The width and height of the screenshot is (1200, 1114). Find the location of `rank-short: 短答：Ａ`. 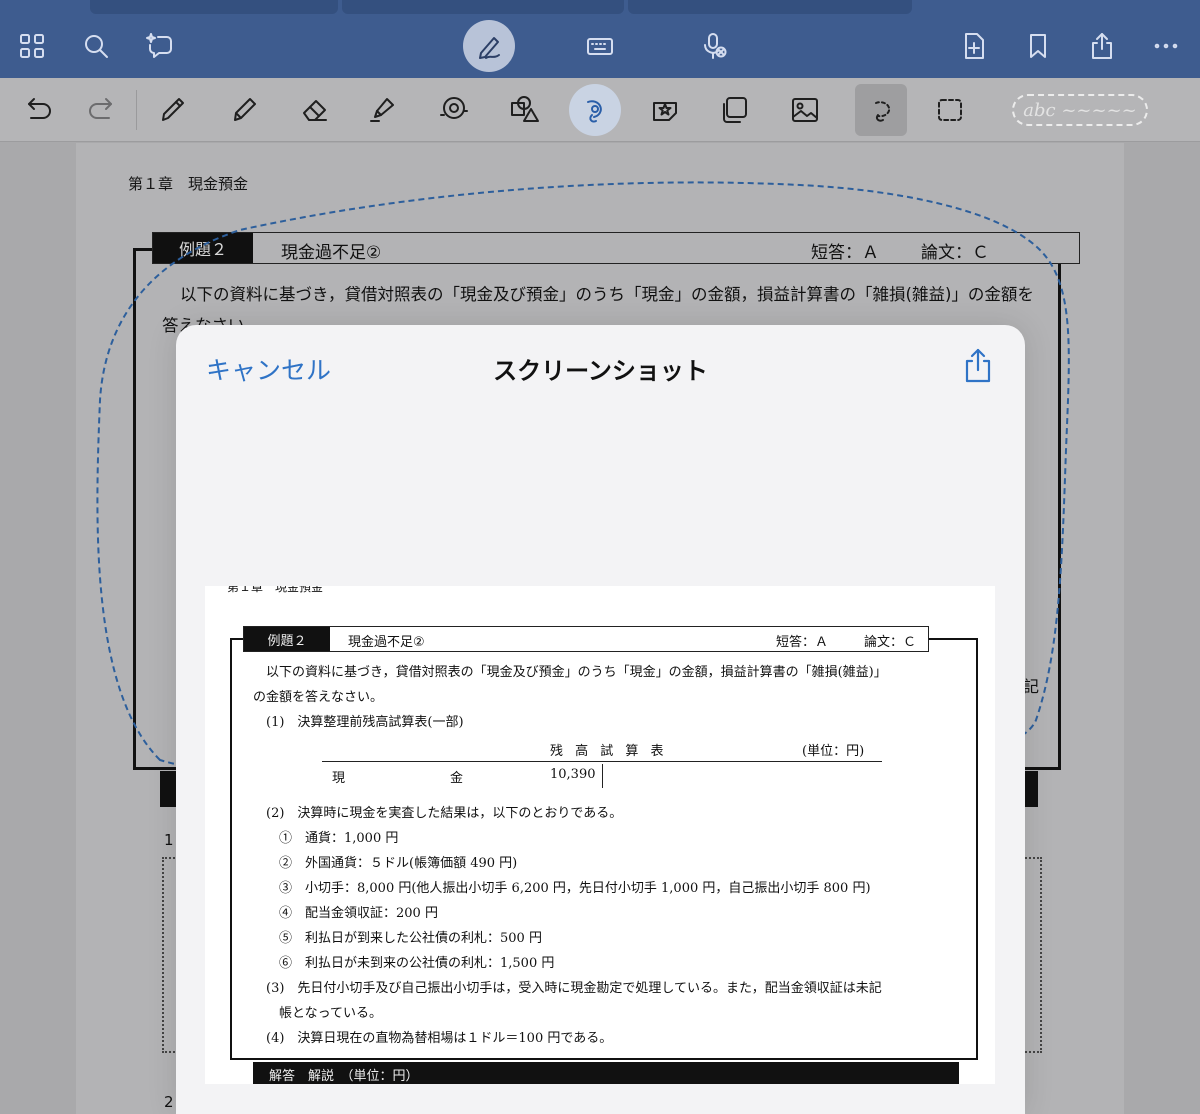

rank-short: 短答：Ａ is located at coordinates (845, 253).